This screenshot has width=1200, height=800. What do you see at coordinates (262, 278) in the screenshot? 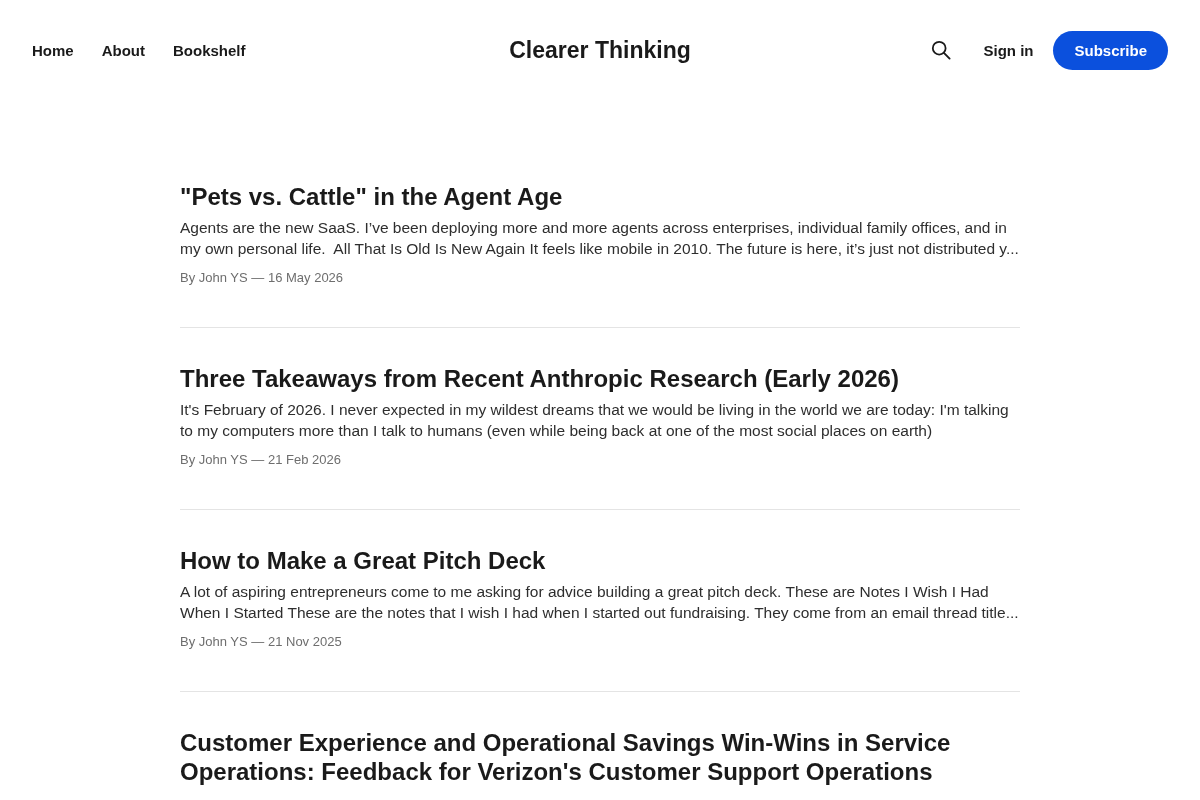
I see `post-meta: By John YS — 16 May 2026` at bounding box center [262, 278].